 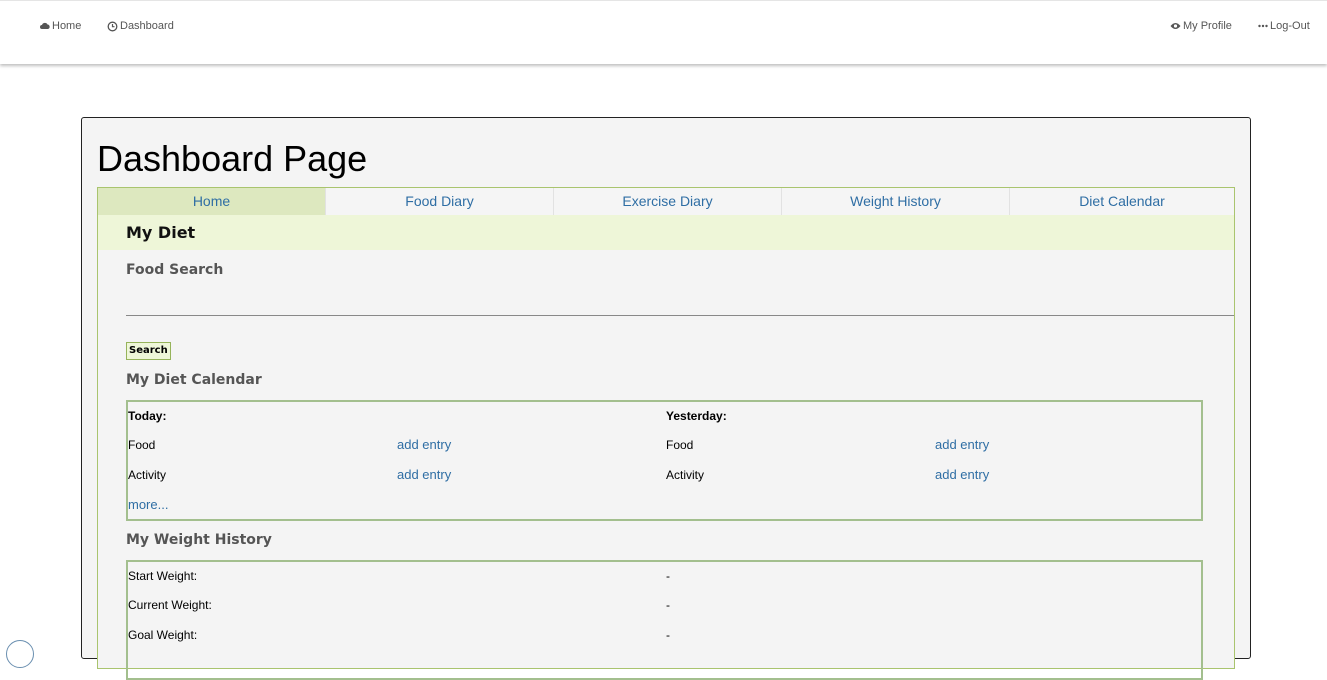 I want to click on start-weight-label: Start Weight:, so click(x=163, y=576).